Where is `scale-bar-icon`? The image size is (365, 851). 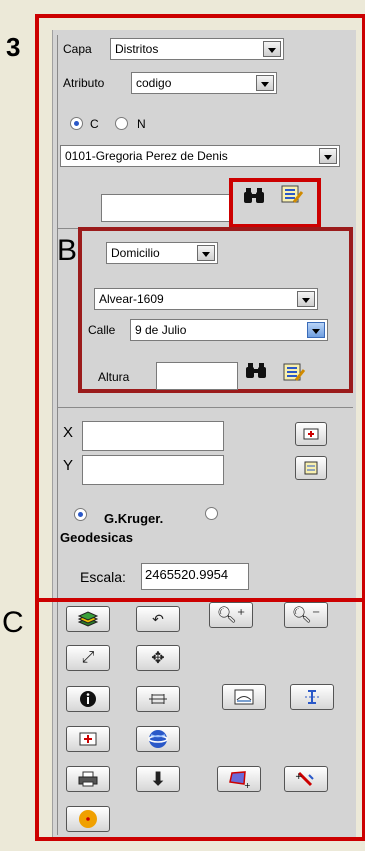 scale-bar-icon is located at coordinates (312, 697).